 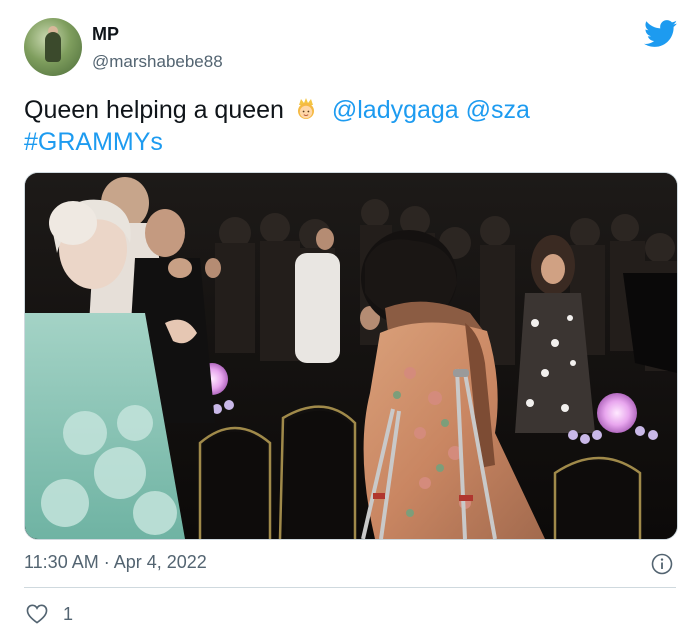 I want to click on avatar-figure, so click(x=53, y=47).